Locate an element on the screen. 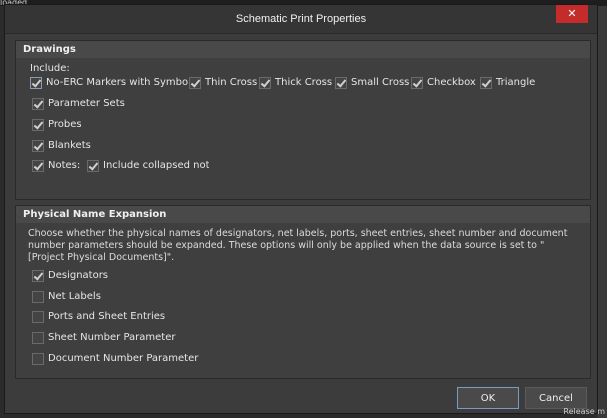 This screenshot has width=607, height=418. probes-checkbox: Probes is located at coordinates (57, 125).